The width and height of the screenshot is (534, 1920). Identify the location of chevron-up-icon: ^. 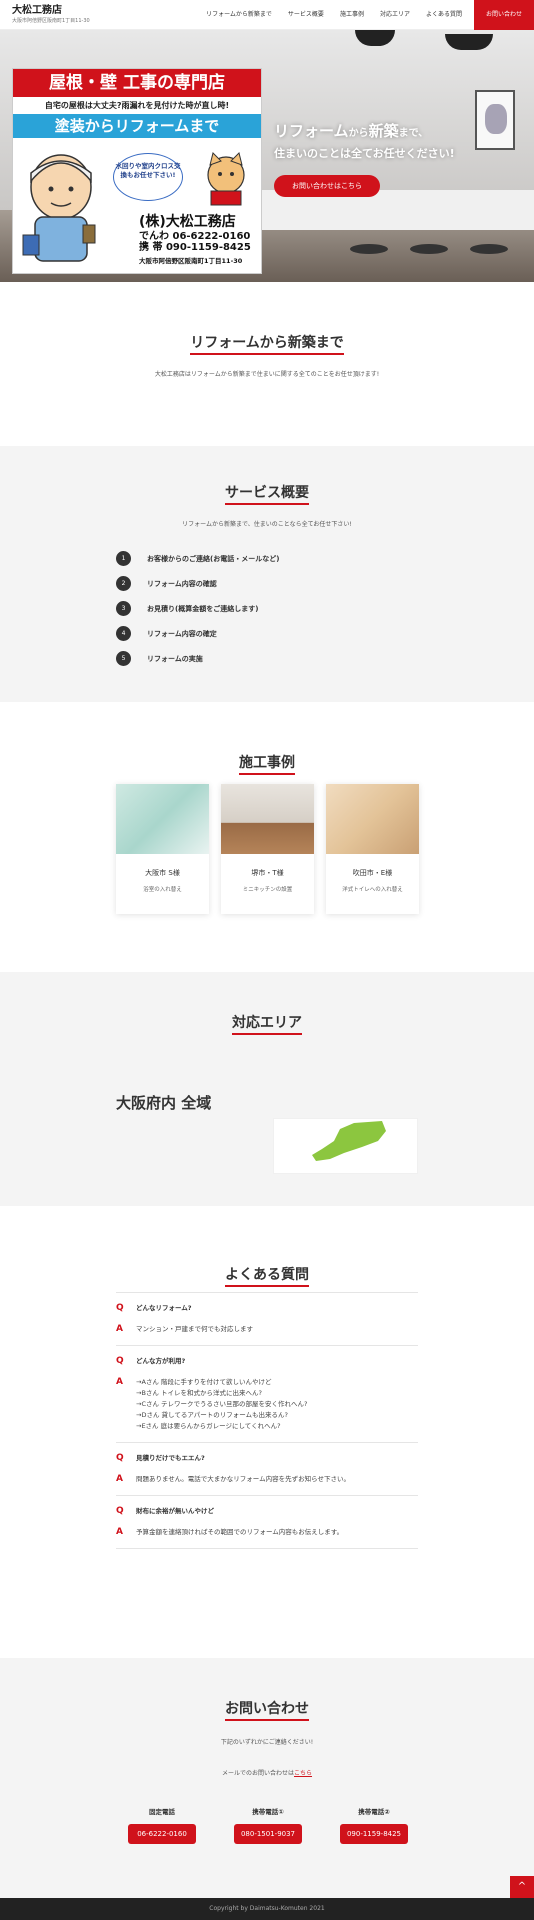
(522, 1886).